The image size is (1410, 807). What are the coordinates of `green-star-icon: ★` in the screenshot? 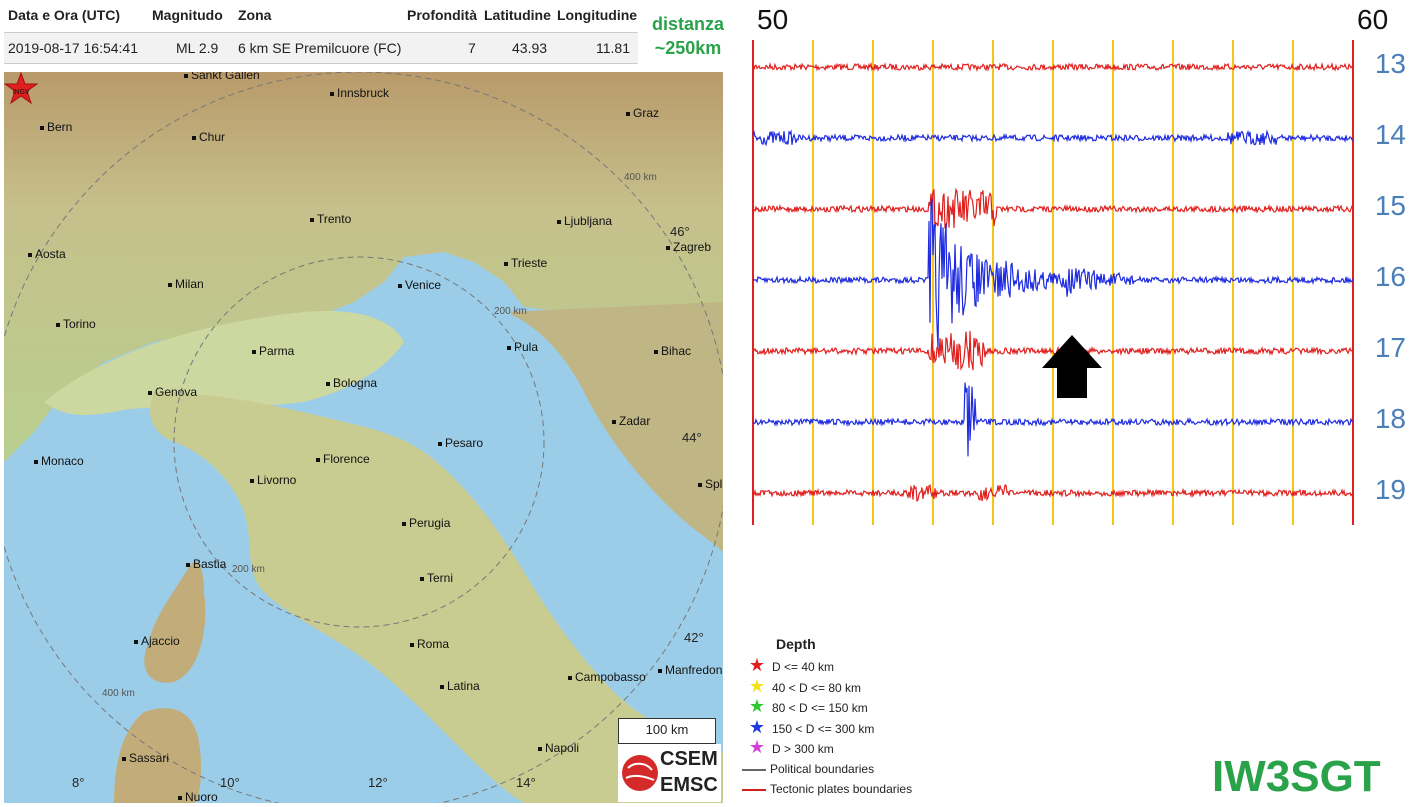 It's located at (757, 706).